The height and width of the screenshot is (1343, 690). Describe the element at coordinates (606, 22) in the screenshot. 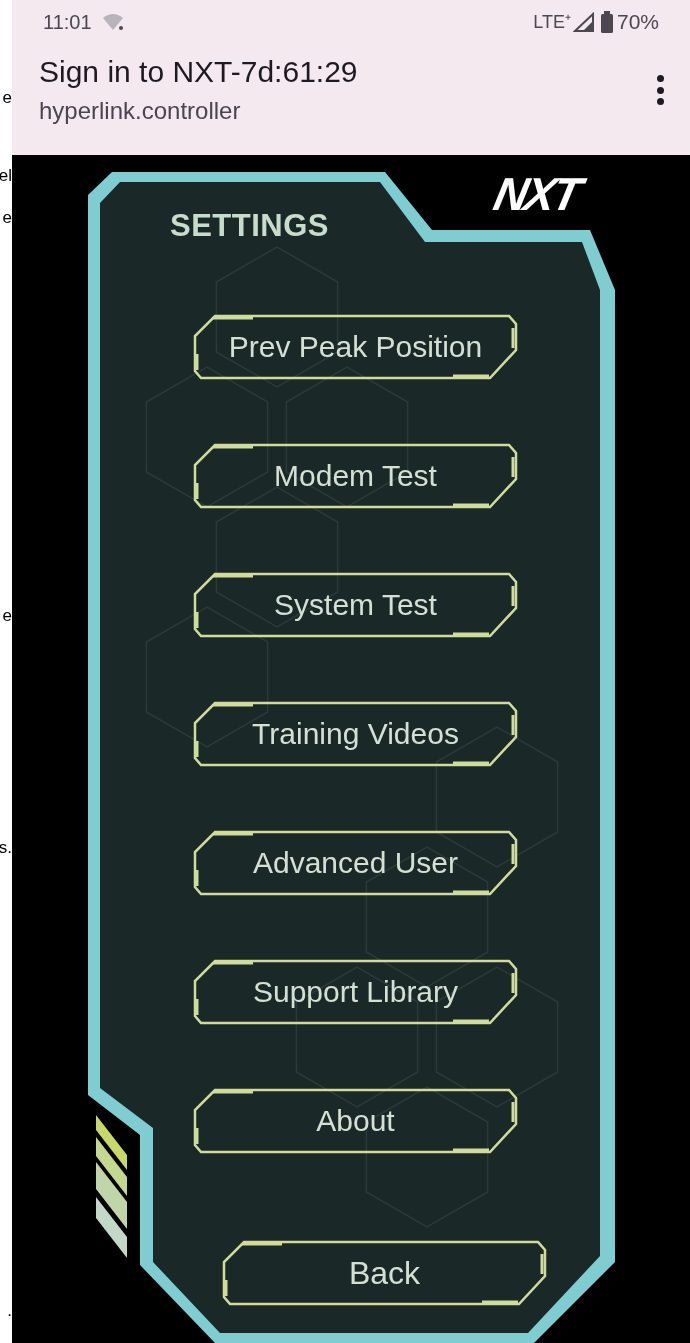

I see `battery-icon` at that location.